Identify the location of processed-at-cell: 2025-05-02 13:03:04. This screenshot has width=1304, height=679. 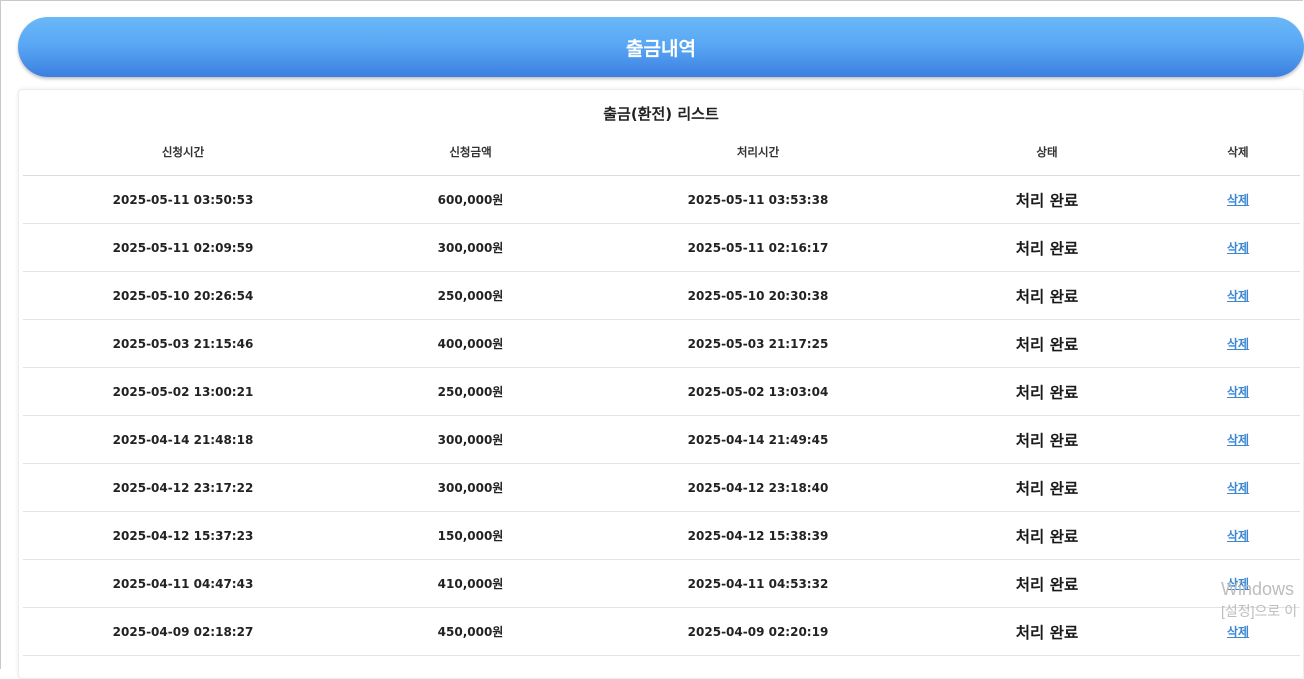
(758, 391).